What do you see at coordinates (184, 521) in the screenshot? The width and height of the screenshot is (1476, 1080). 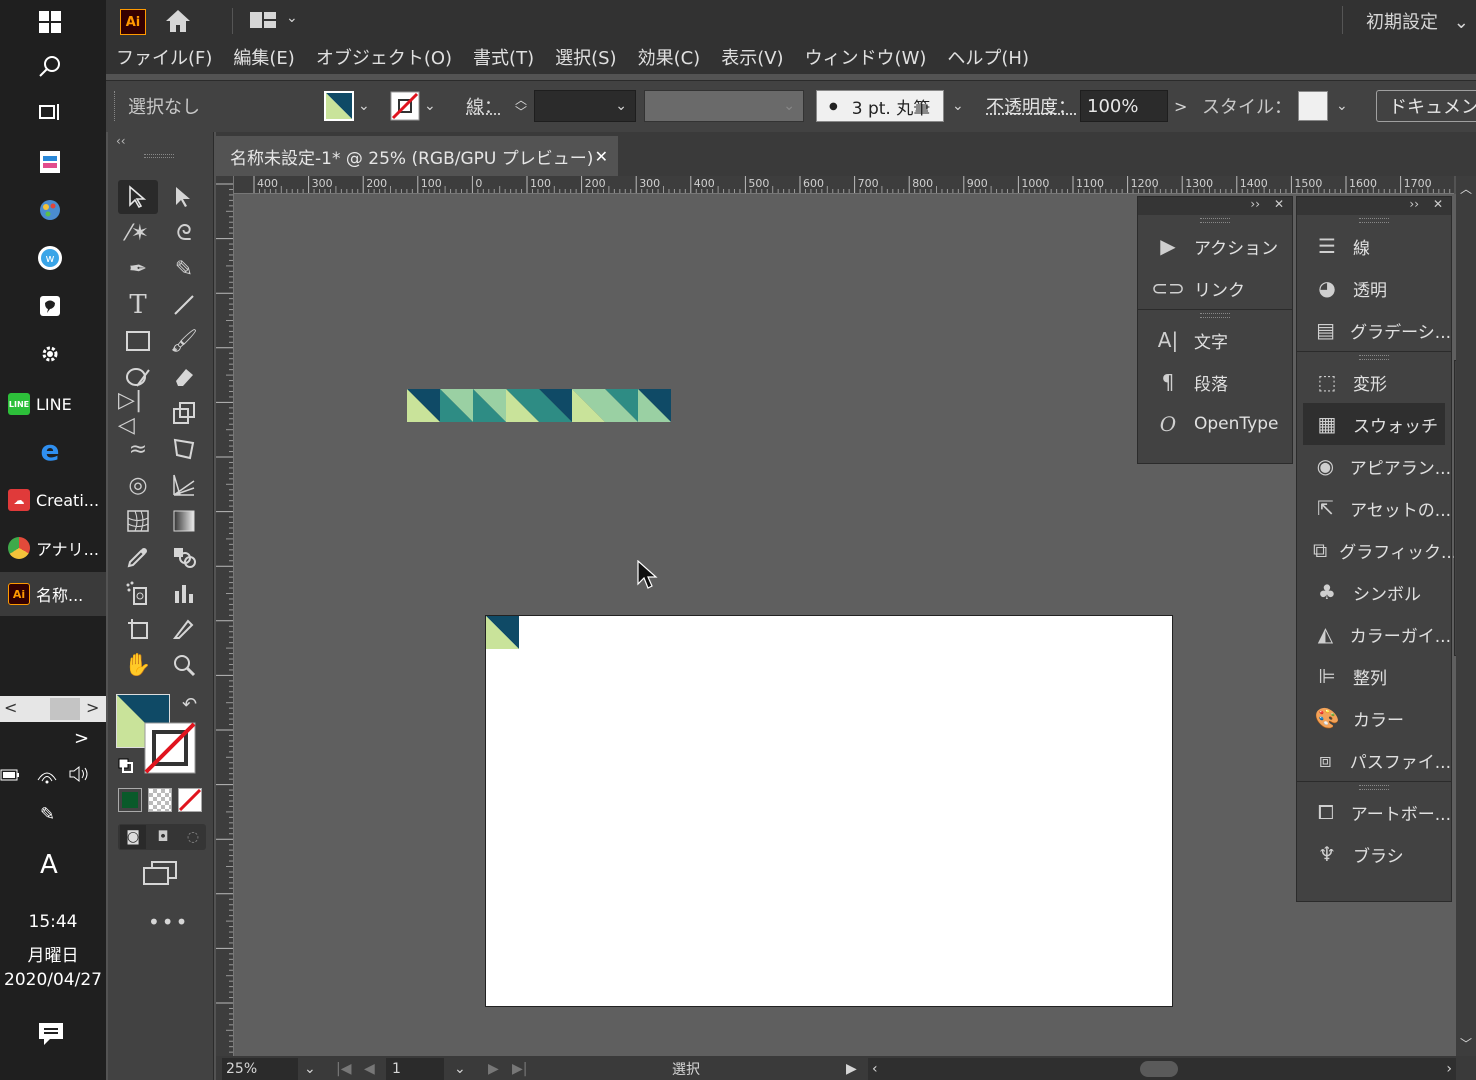 I see `gradient-tool` at bounding box center [184, 521].